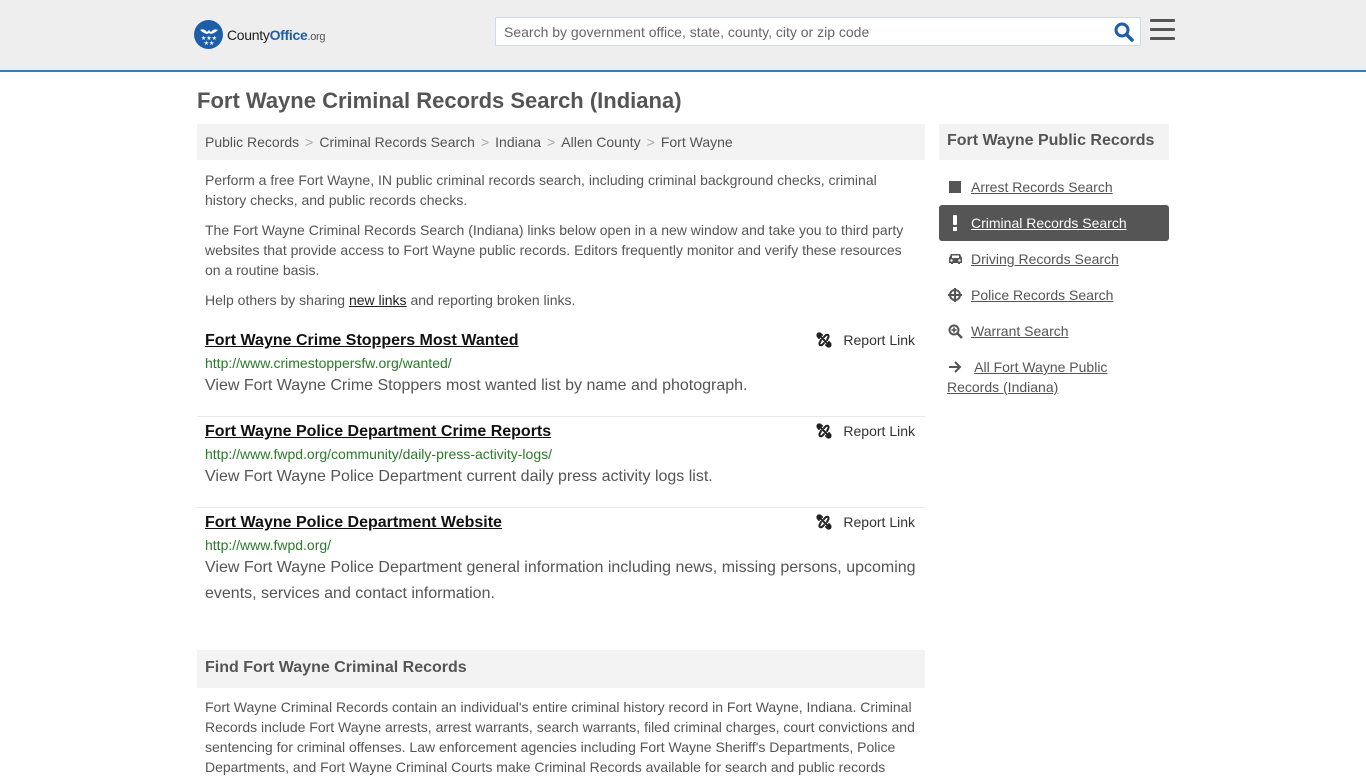  I want to click on sidebar-item-arrest-records: Arrest Records Search, so click(1054, 187).